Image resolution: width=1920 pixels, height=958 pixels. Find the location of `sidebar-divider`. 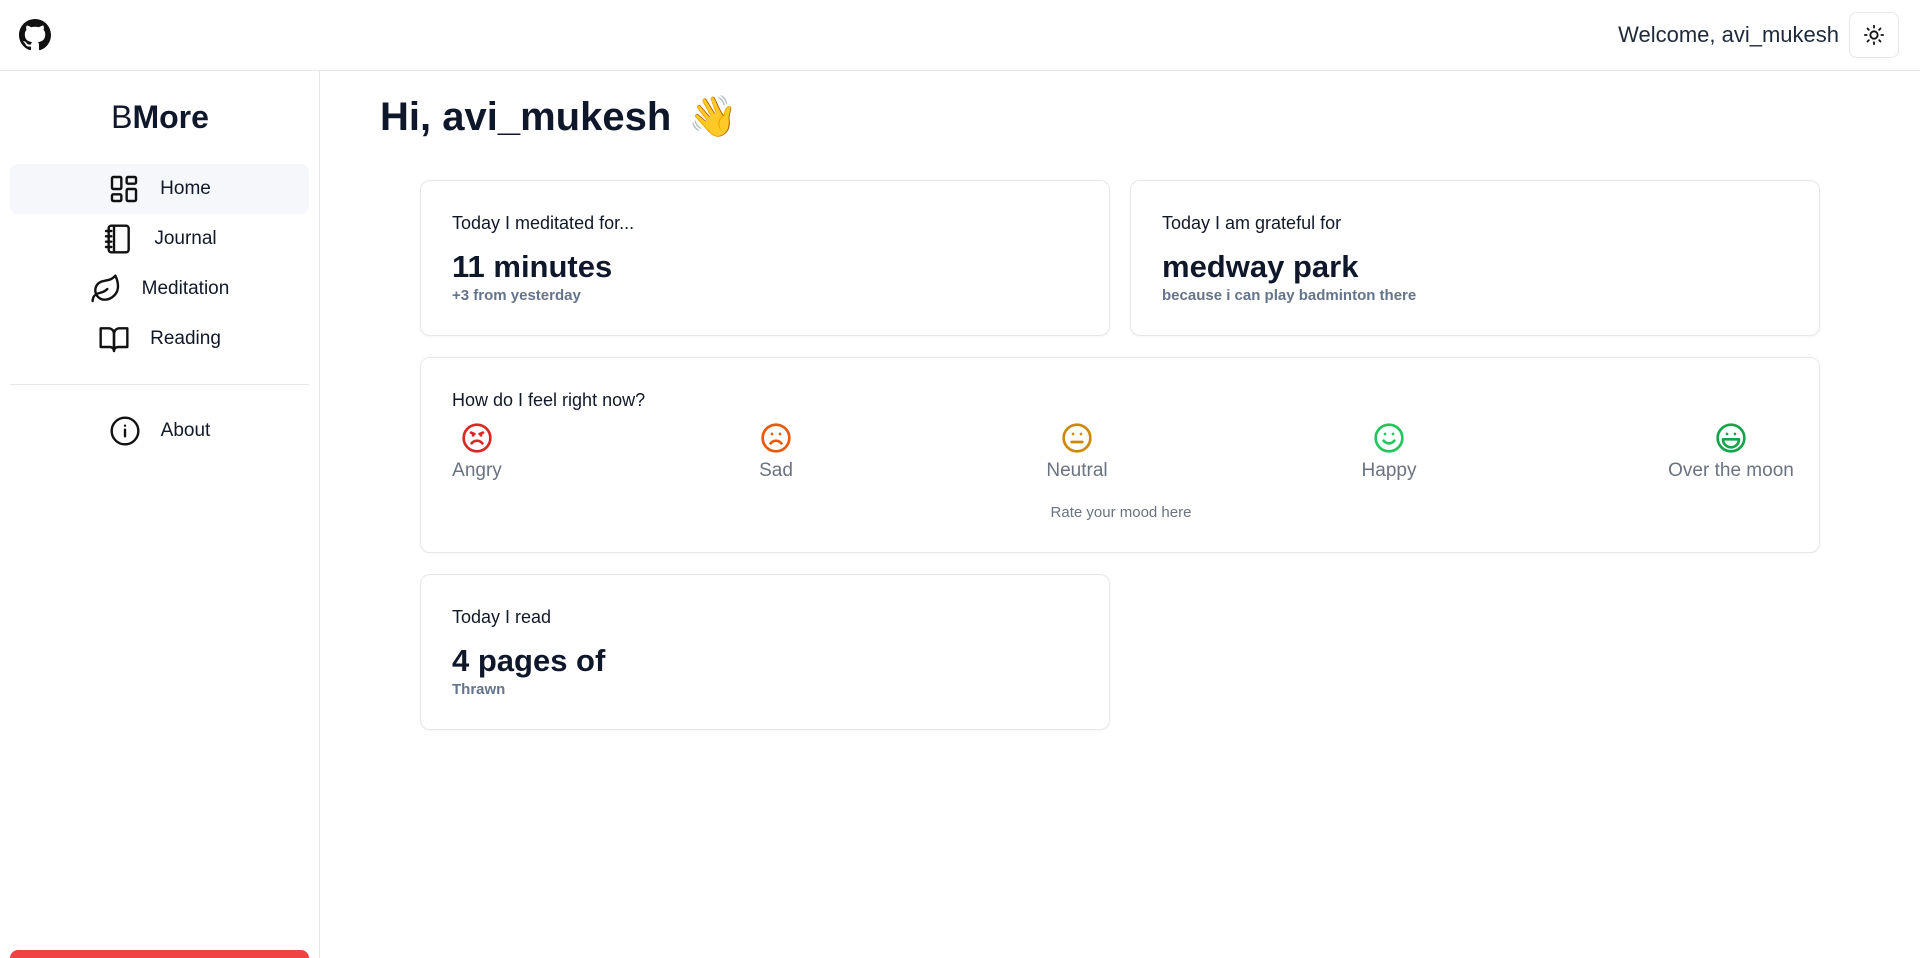

sidebar-divider is located at coordinates (159, 384).